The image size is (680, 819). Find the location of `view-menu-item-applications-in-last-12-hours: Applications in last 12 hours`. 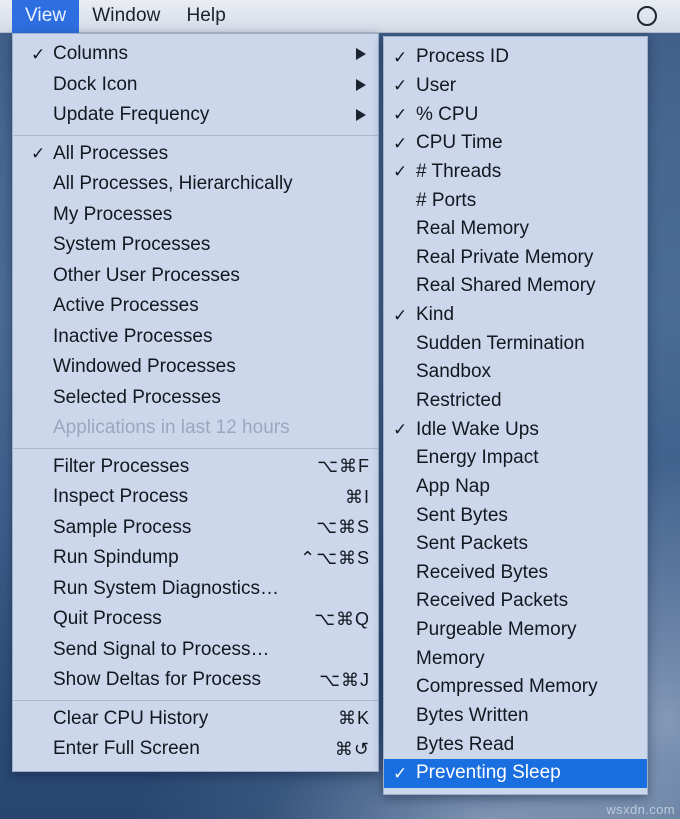

view-menu-item-applications-in-last-12-hours: Applications in last 12 hours is located at coordinates (195, 428).